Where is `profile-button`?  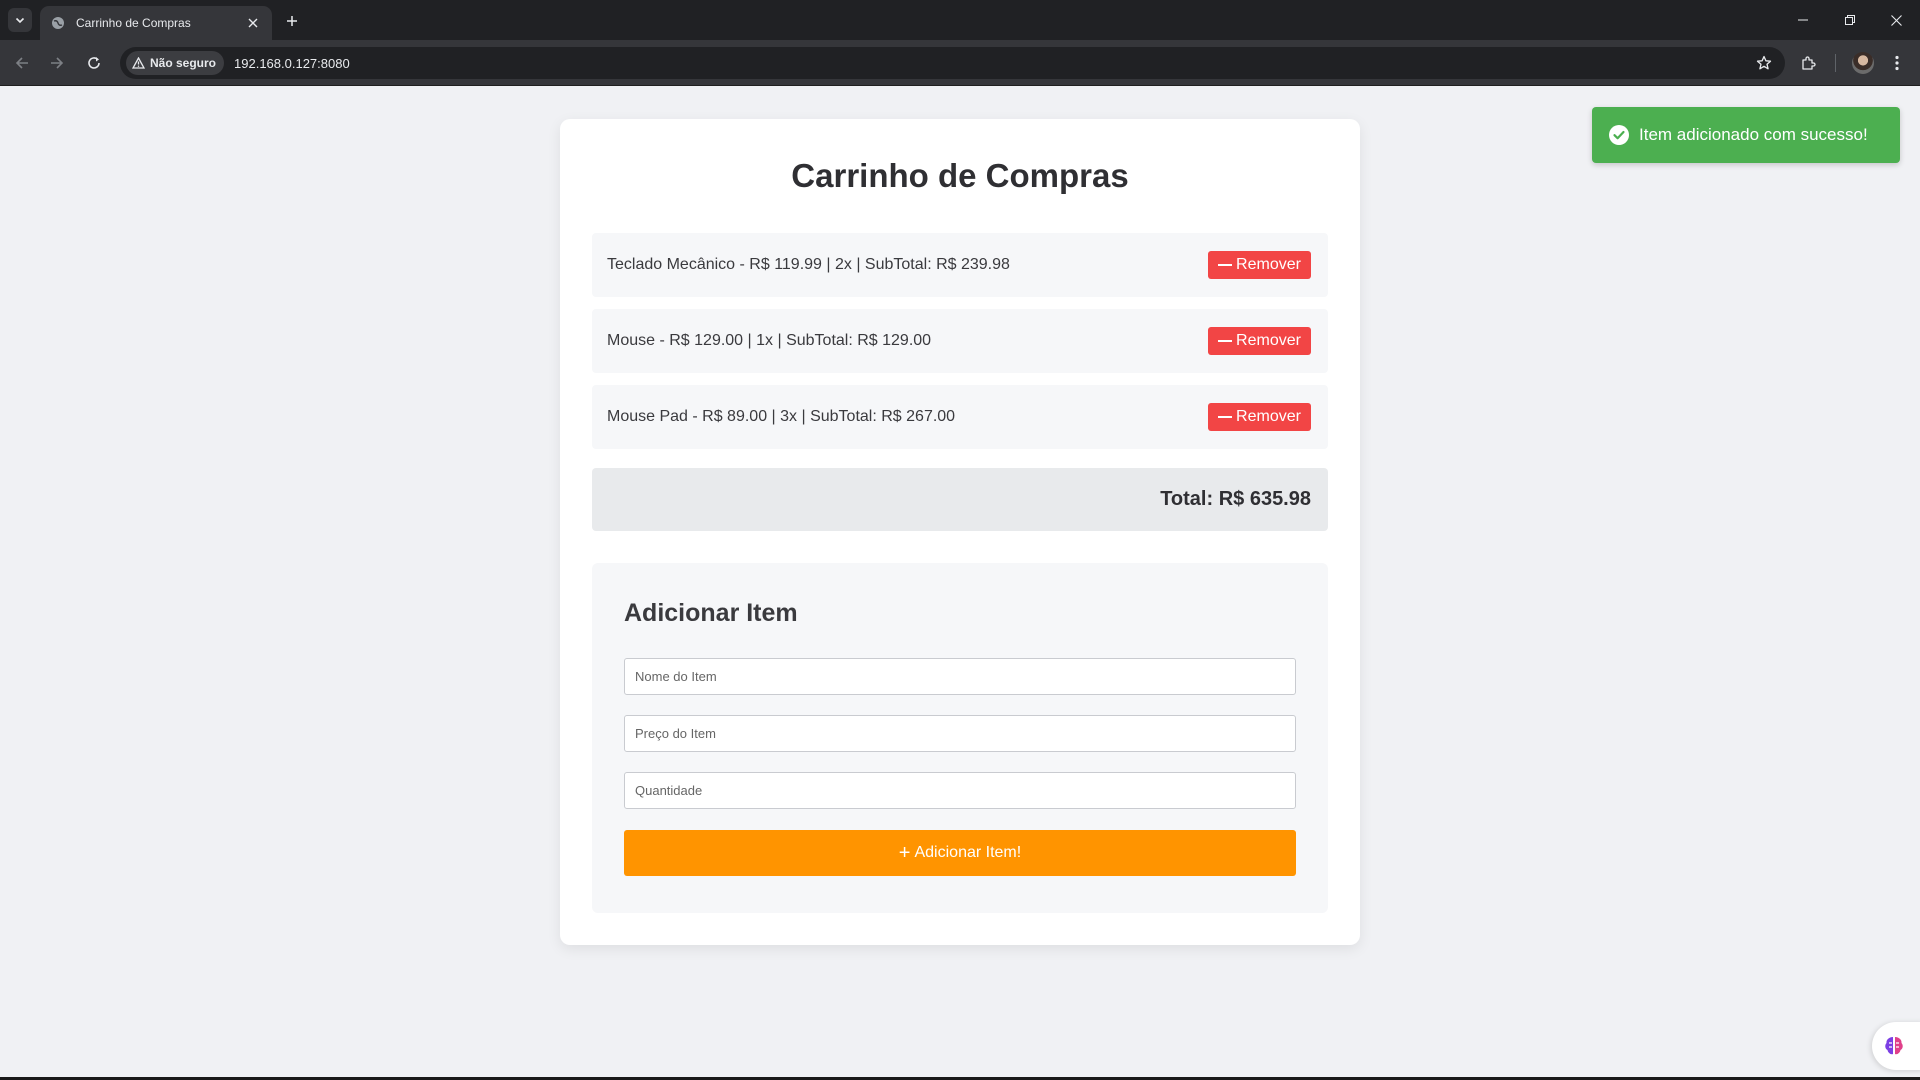
profile-button is located at coordinates (1863, 63).